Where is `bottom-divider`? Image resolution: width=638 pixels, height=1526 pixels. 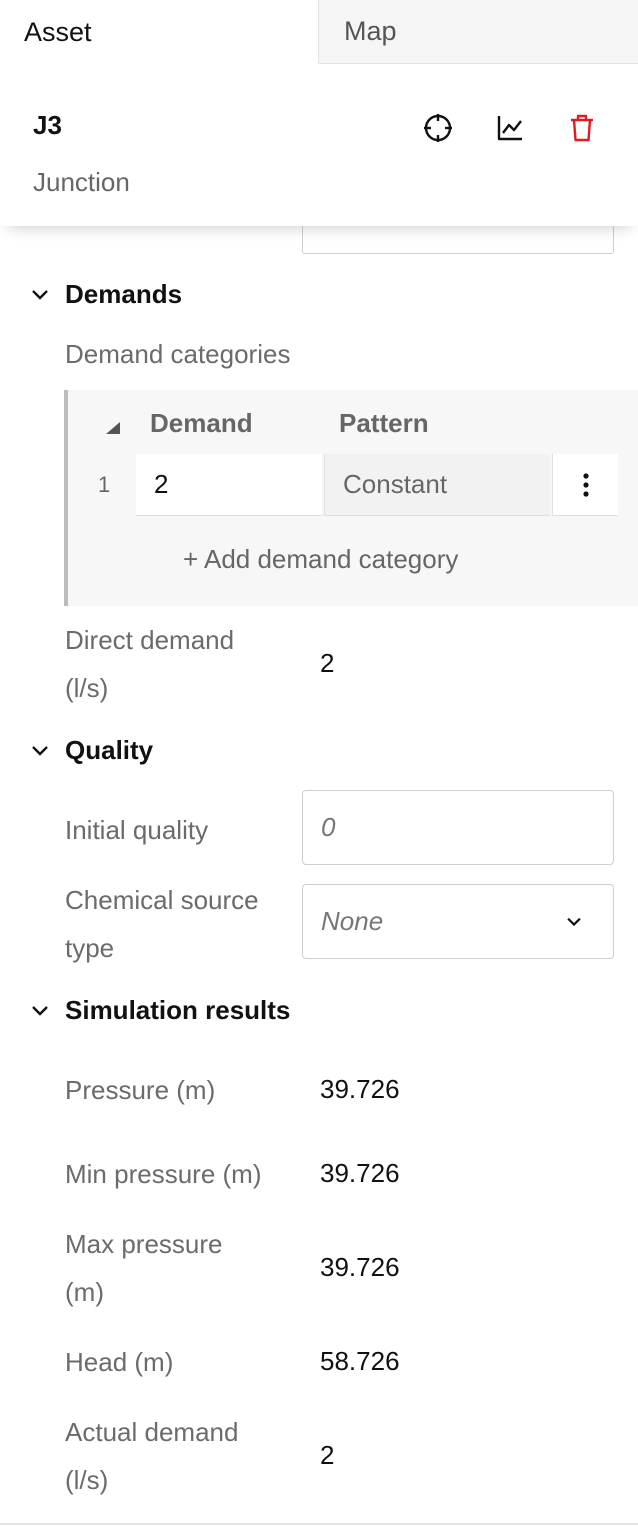 bottom-divider is located at coordinates (319, 1524).